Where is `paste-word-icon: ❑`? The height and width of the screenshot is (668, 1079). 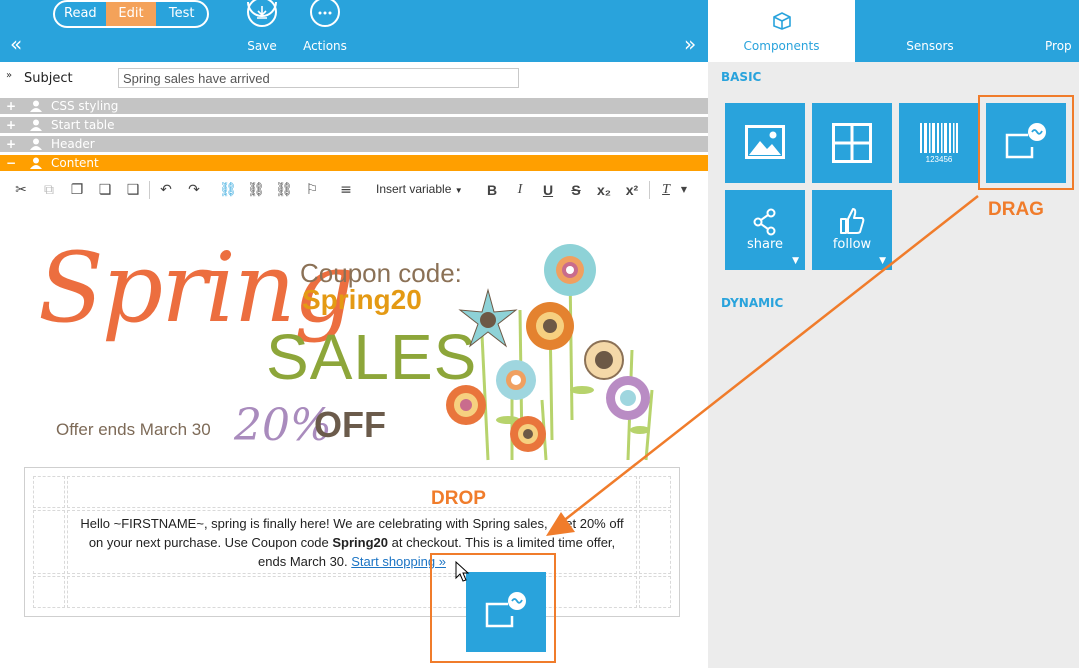
paste-word-icon: ❑ is located at coordinates (133, 190).